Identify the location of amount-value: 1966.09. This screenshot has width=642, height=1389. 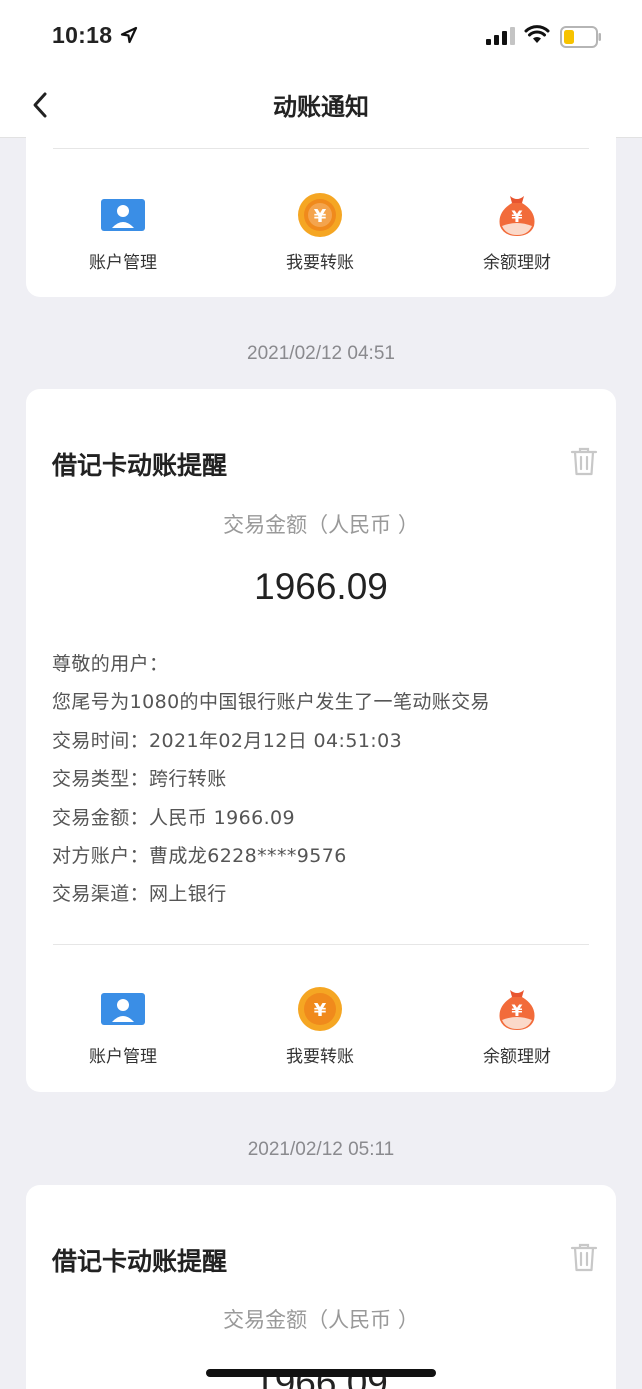
(321, 586).